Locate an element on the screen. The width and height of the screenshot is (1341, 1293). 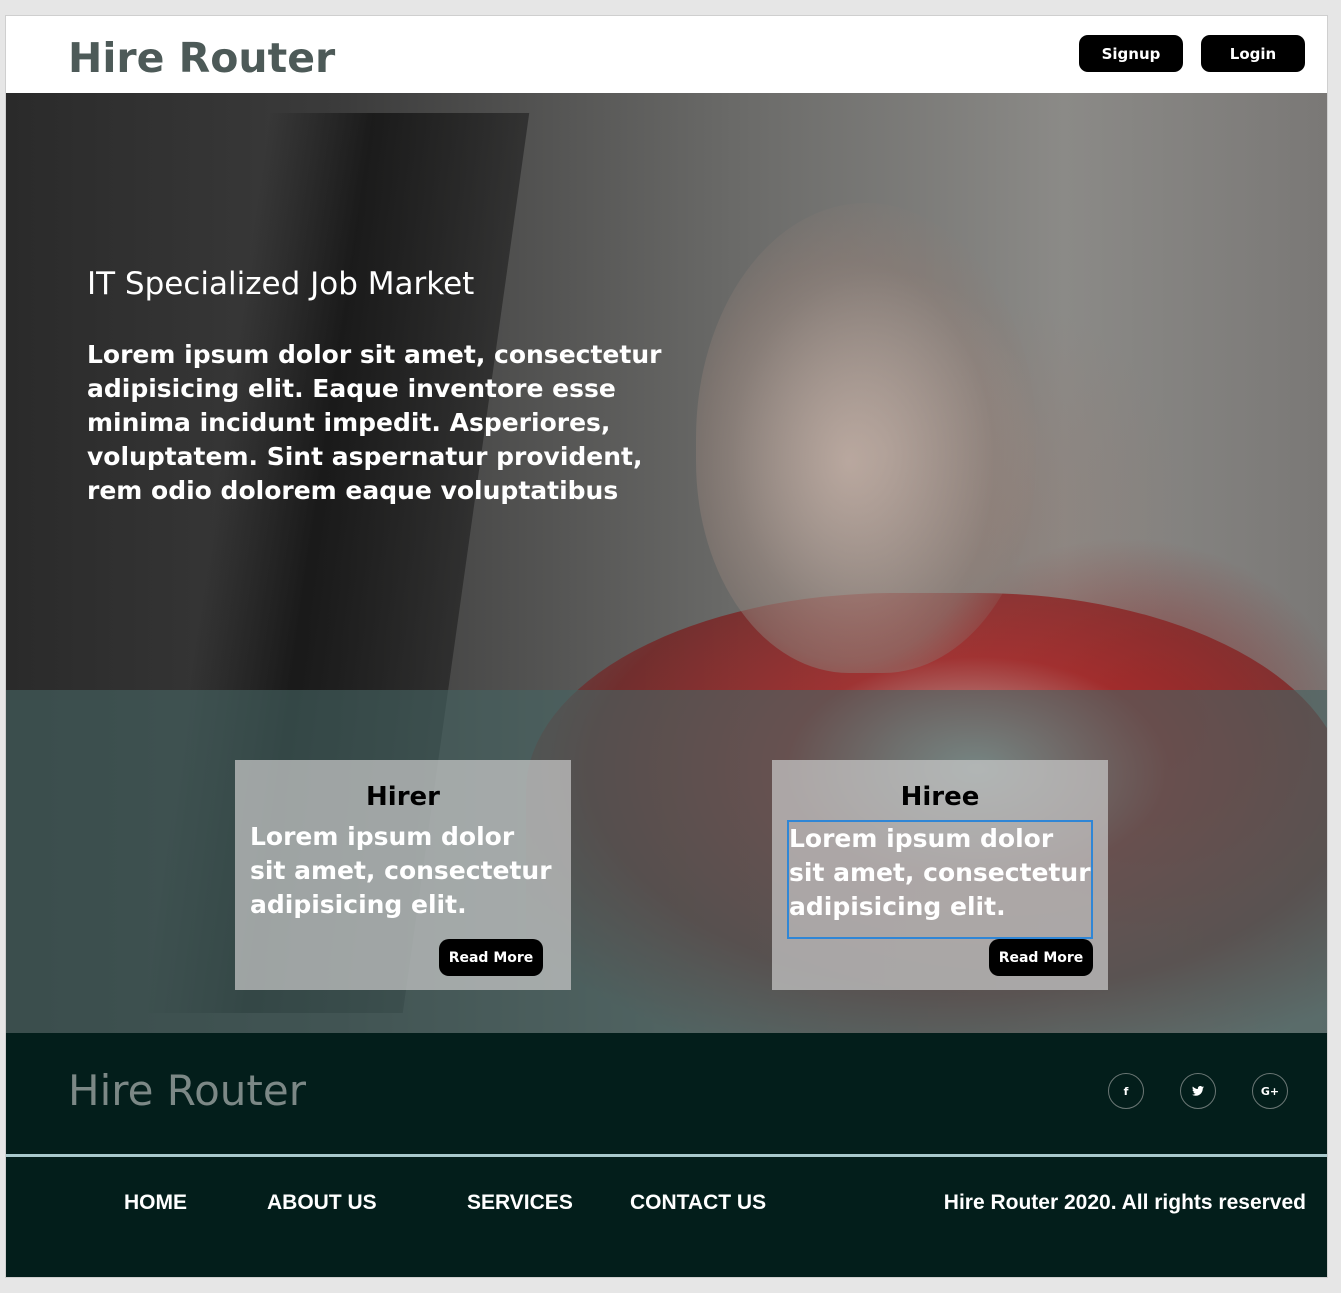
footer-logo-text: Hire Router is located at coordinates (187, 1090).